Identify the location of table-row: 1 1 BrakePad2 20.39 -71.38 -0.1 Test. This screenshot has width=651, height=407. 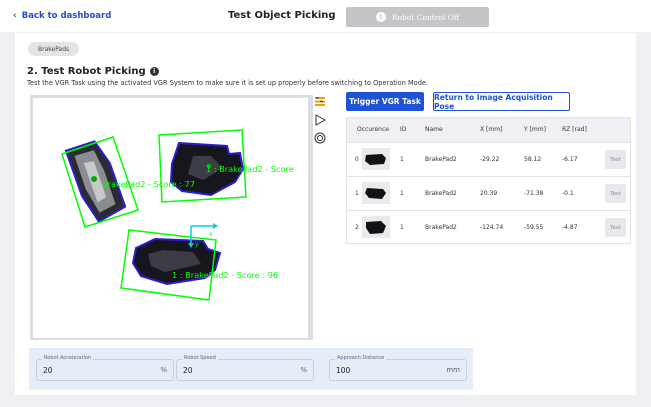
(488, 193).